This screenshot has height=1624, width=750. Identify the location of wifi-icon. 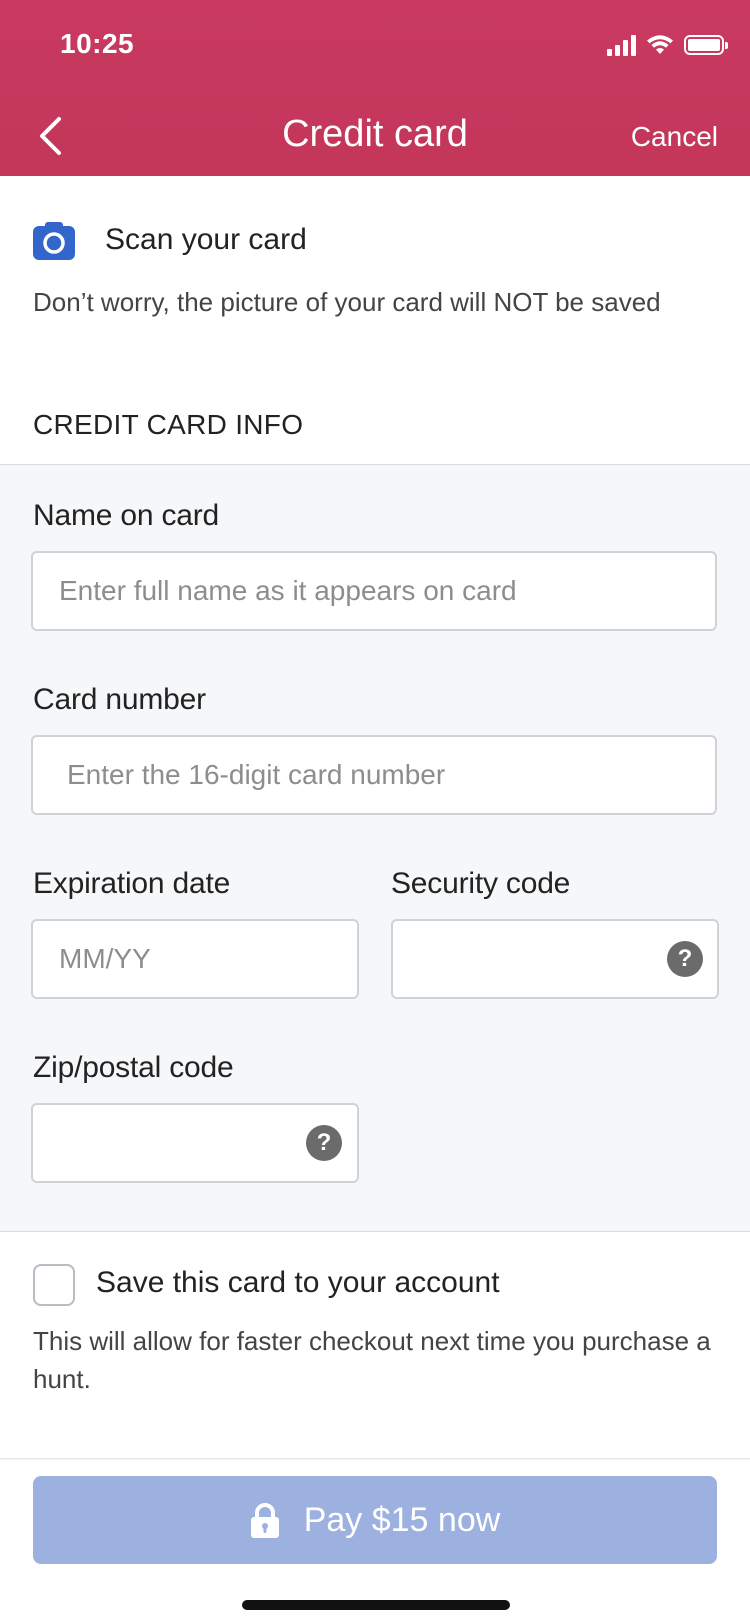
(660, 44).